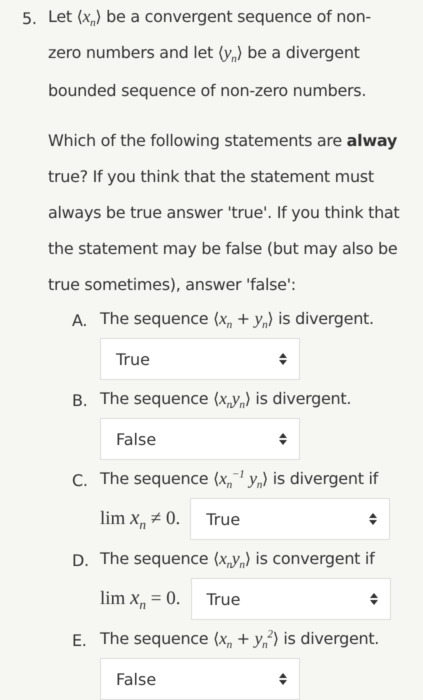 The width and height of the screenshot is (423, 700). I want to click on statement-letter: A., so click(80, 320).